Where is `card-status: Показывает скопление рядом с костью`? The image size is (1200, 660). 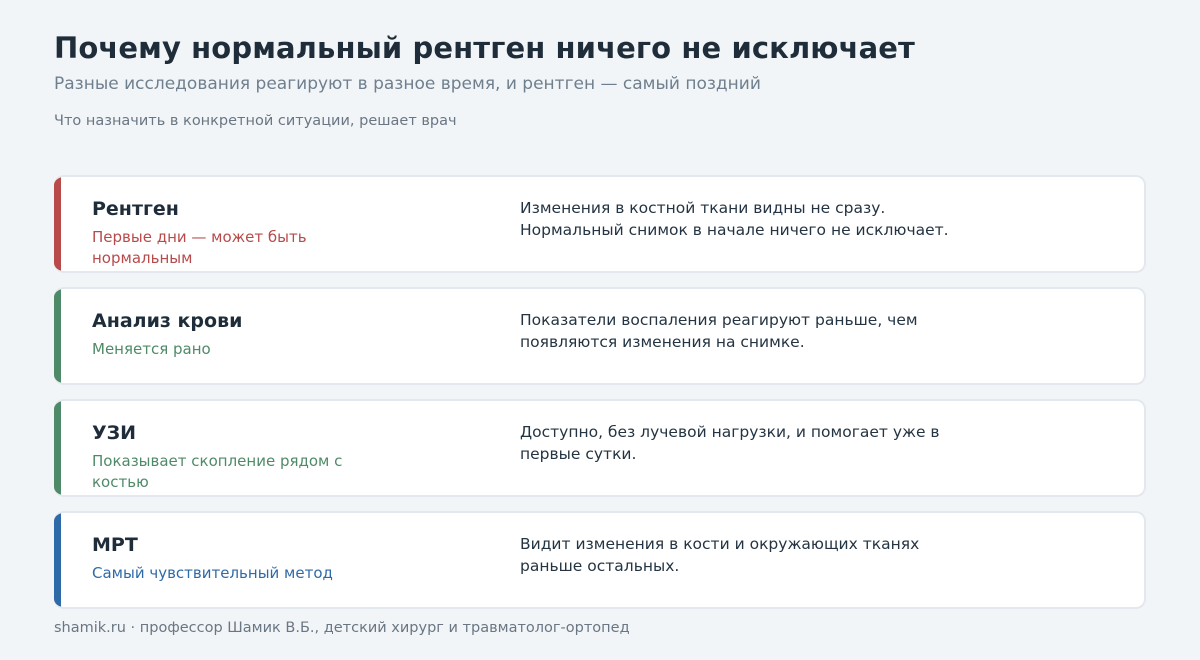
card-status: Показывает скопление рядом с костью is located at coordinates (217, 471).